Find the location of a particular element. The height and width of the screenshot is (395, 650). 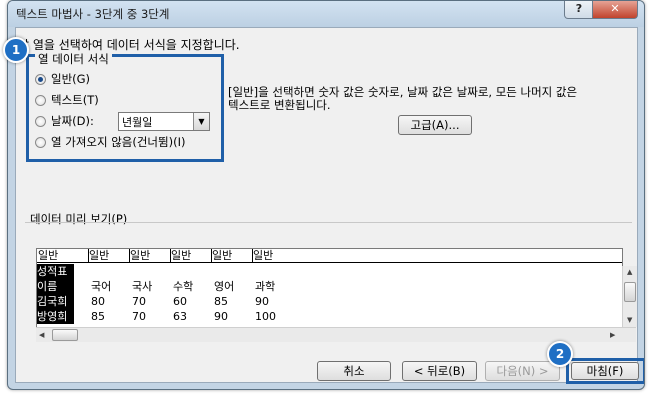

title-bar: 텍스트 마법사 - 3단계 중 3단계 ? ✕ is located at coordinates (326, 14).